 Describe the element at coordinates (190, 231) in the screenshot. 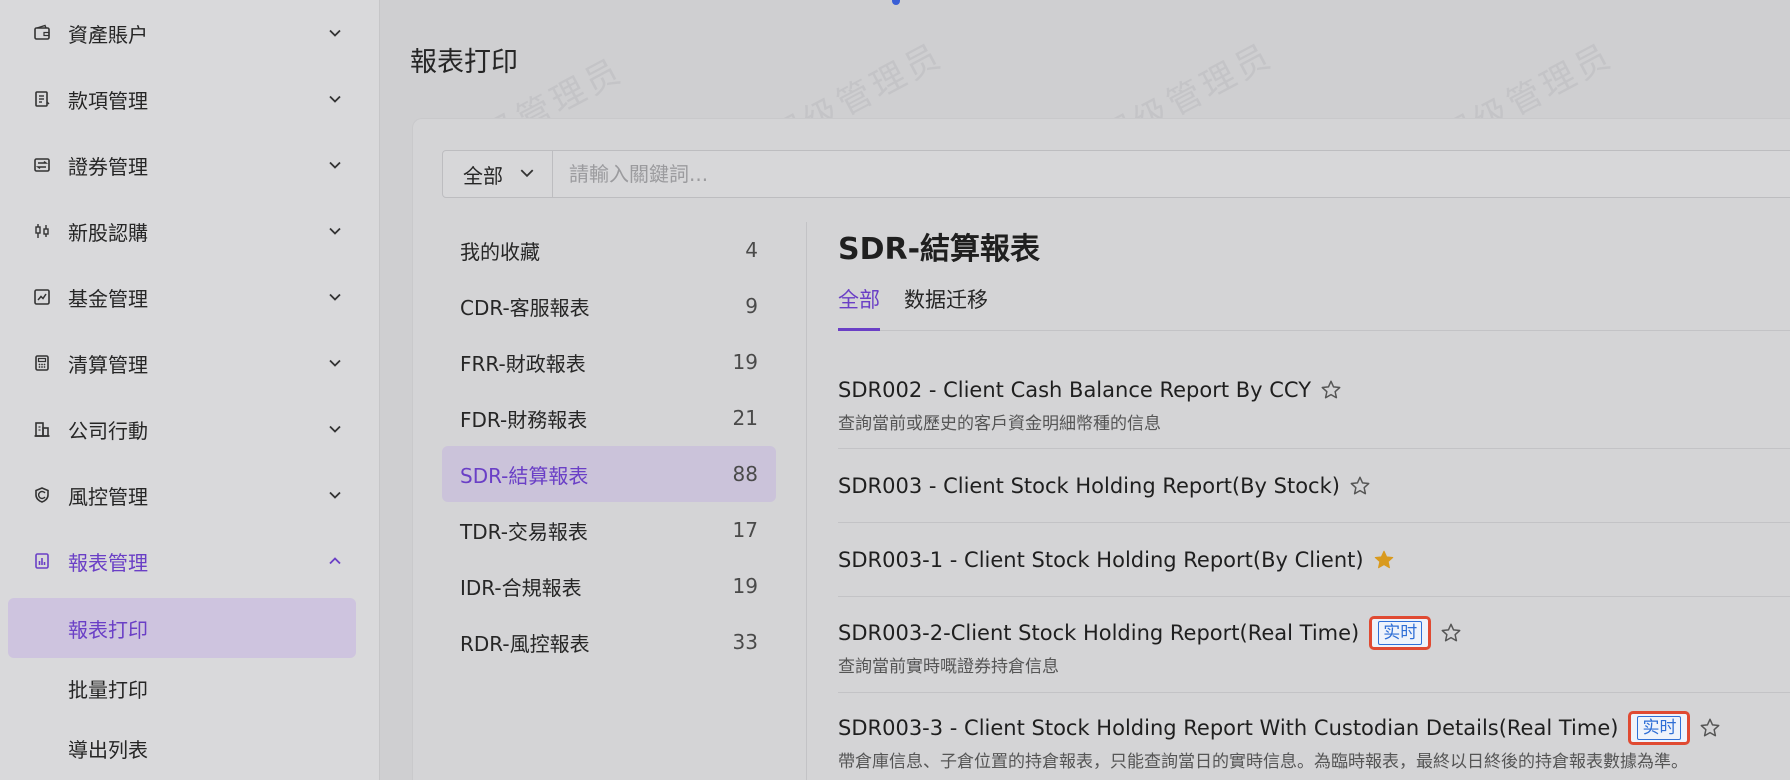

I see `sidebar-item-ipo-subscription: 新股認購` at that location.